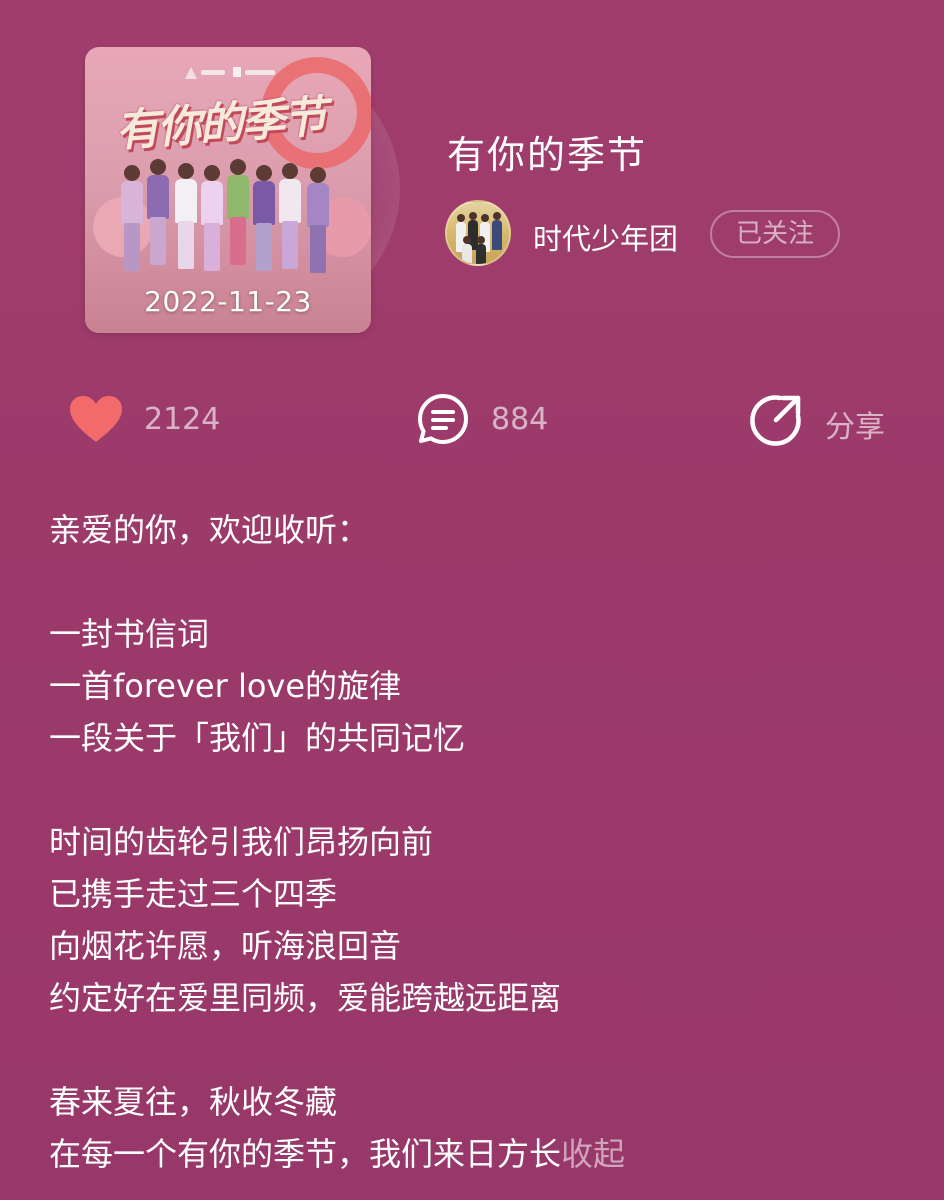 This screenshot has height=1200, width=944. I want to click on description-line: 已携手走过三个四季, so click(193, 894).